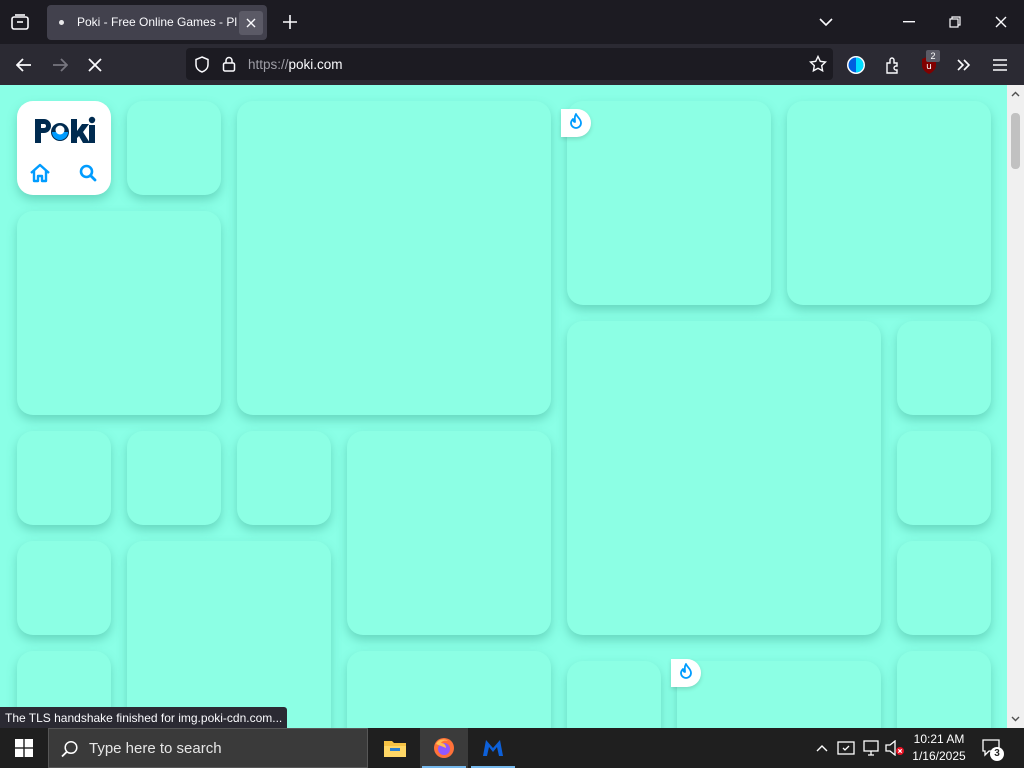  I want to click on volume-muted-icon, so click(895, 748).